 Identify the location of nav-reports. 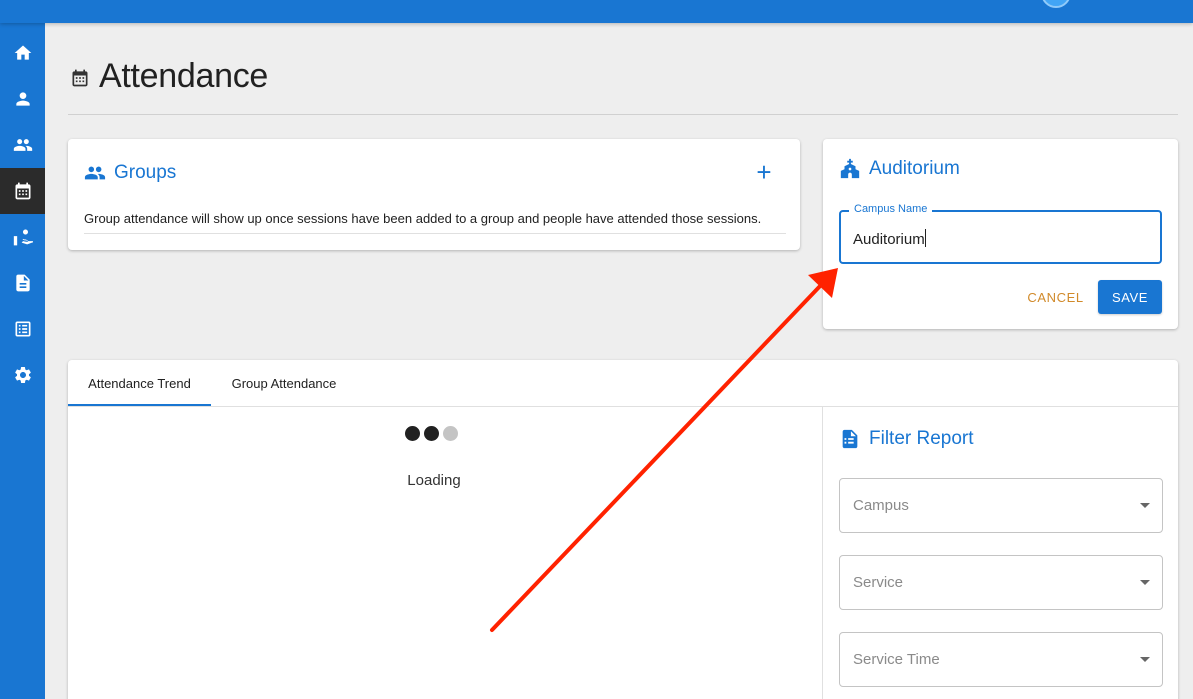
(22, 329).